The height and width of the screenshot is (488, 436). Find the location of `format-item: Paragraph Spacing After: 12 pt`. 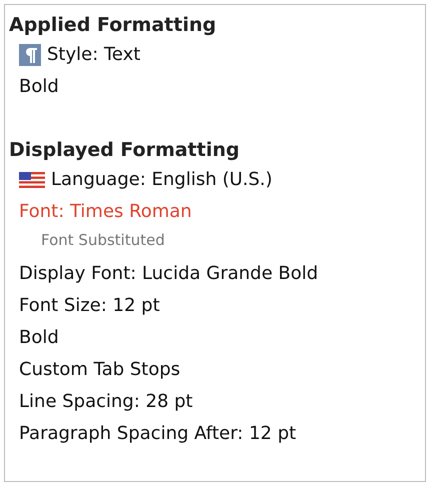

format-item: Paragraph Spacing After: 12 pt is located at coordinates (158, 434).